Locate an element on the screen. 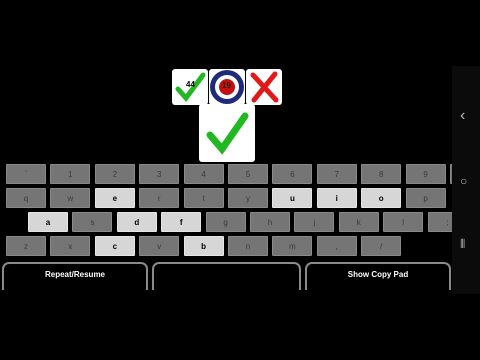 Image resolution: width=480 pixels, height=360 pixels. key-2: 2 is located at coordinates (114, 174).